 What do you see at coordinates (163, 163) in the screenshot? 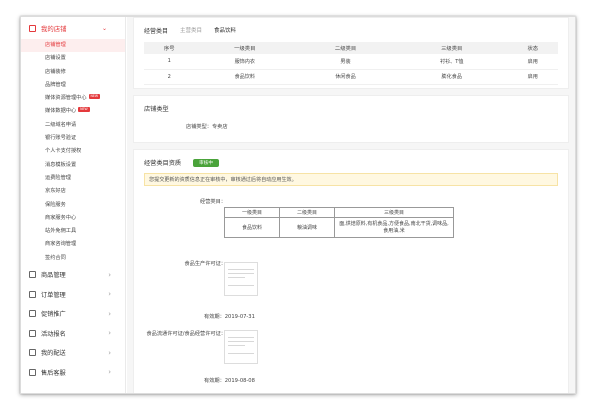
I see `qualification-title: 经营类目资质` at bounding box center [163, 163].